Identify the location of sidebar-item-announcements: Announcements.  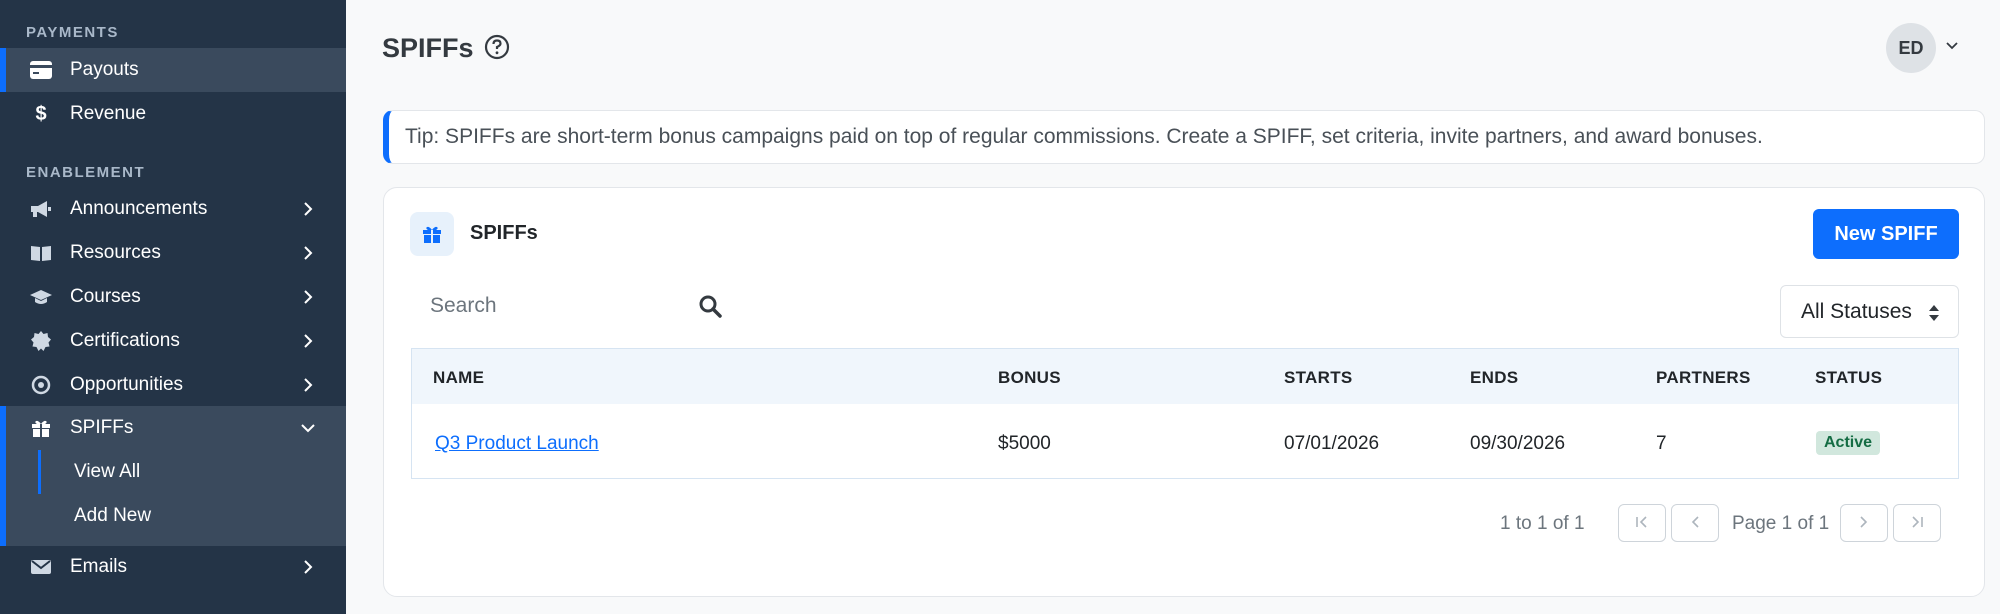
(173, 209).